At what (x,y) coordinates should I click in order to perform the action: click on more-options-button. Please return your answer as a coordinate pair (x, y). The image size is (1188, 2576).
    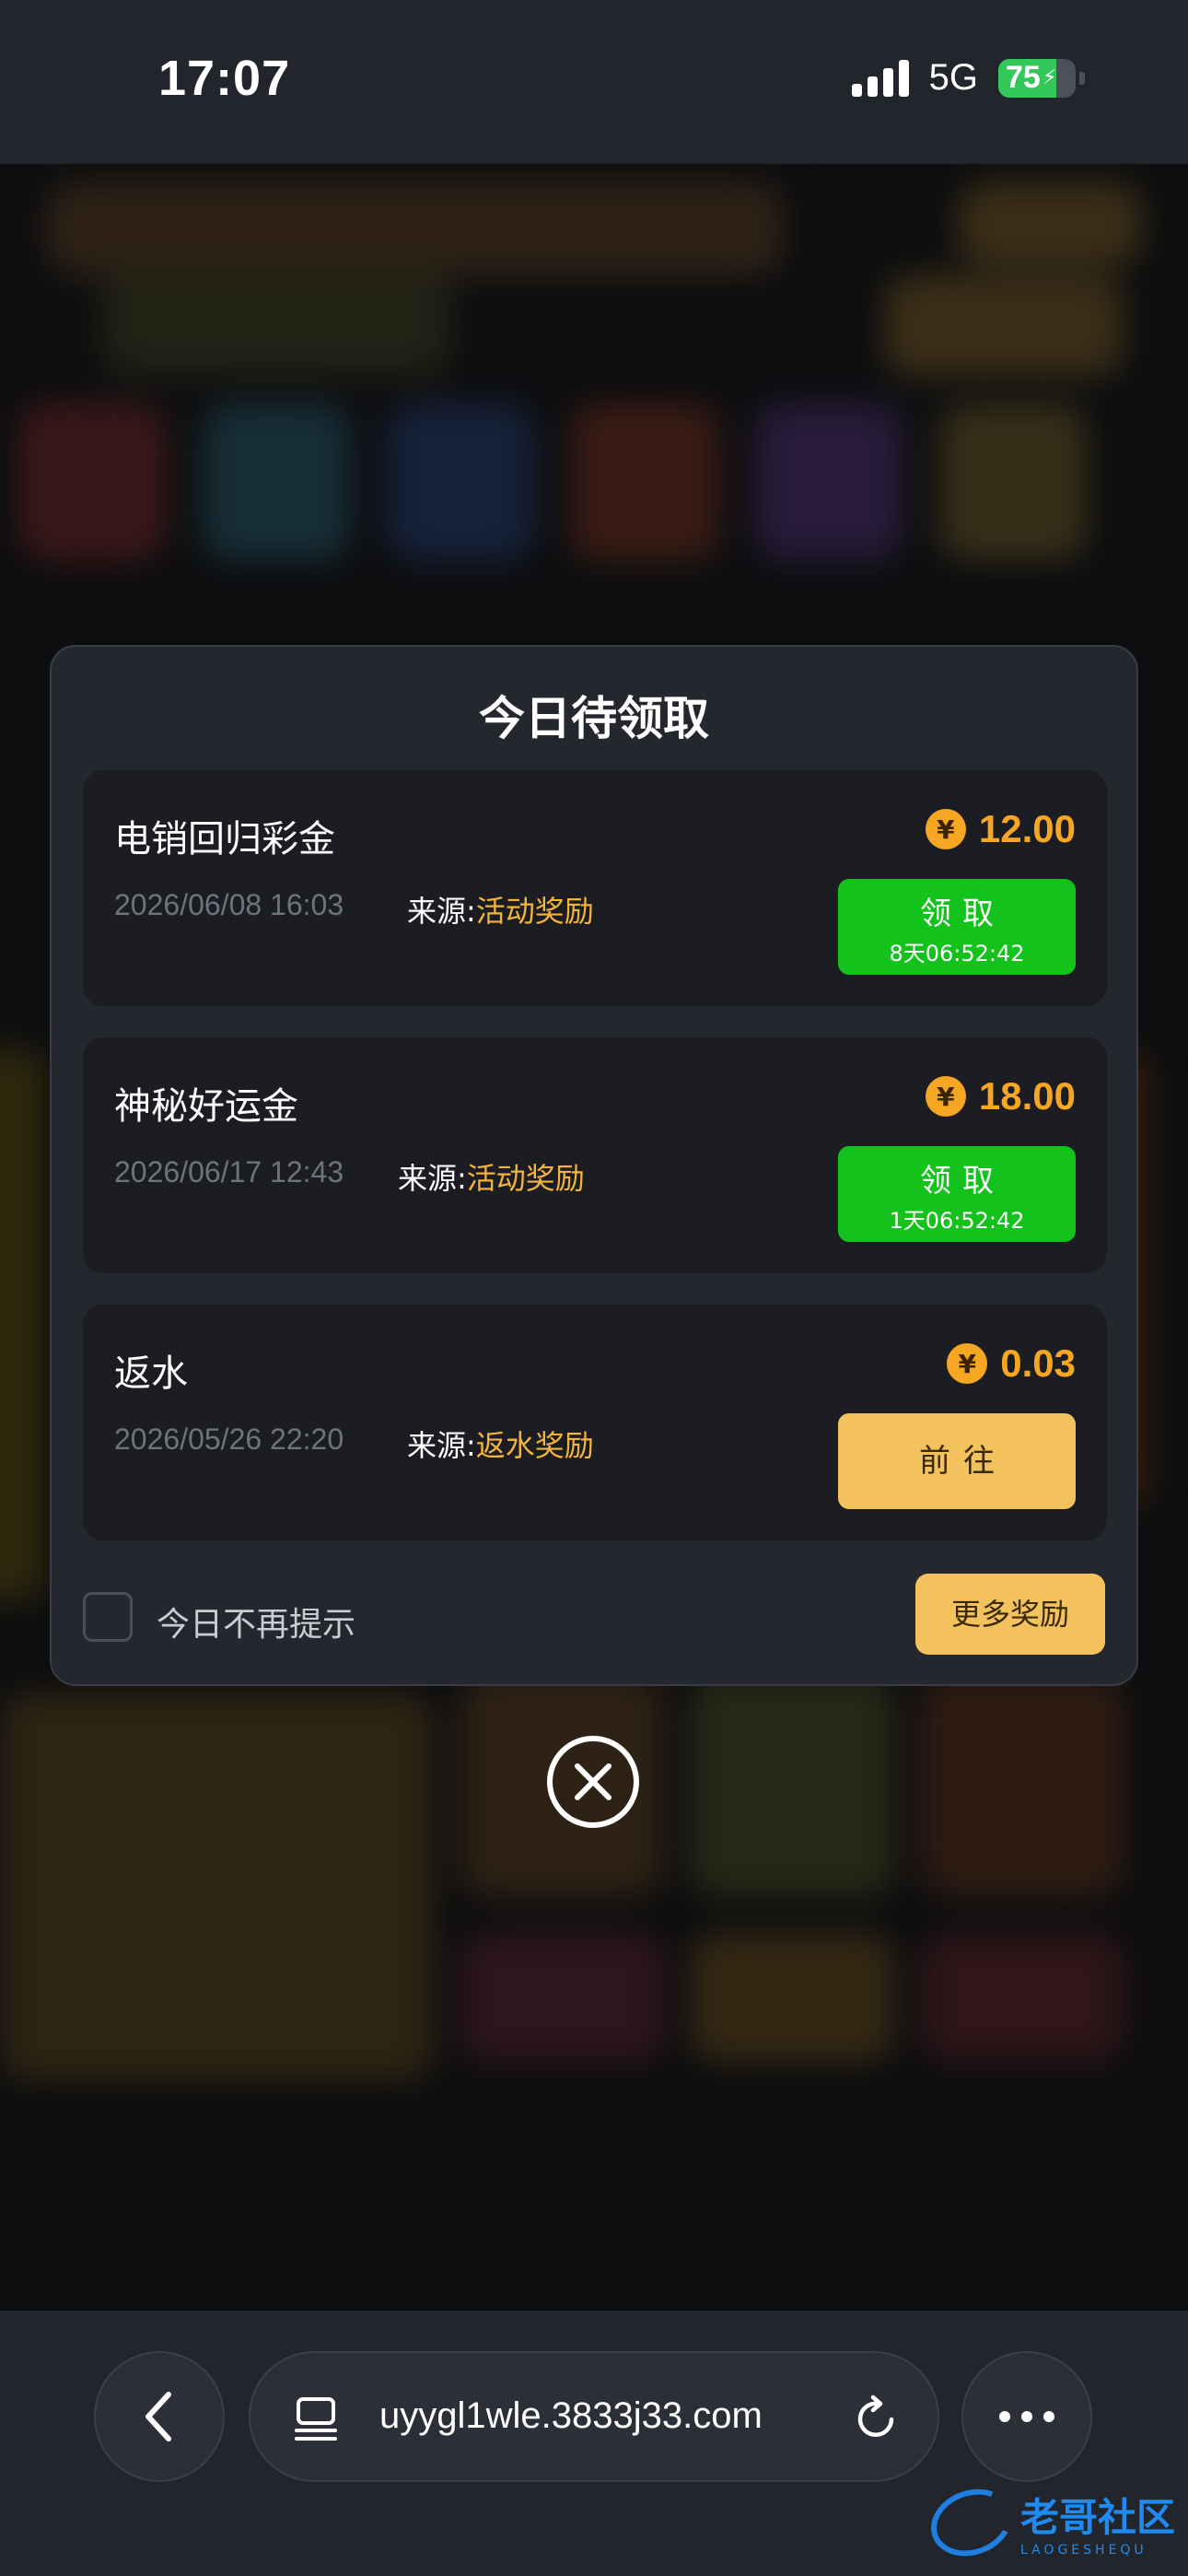
    Looking at the image, I should click on (1026, 2416).